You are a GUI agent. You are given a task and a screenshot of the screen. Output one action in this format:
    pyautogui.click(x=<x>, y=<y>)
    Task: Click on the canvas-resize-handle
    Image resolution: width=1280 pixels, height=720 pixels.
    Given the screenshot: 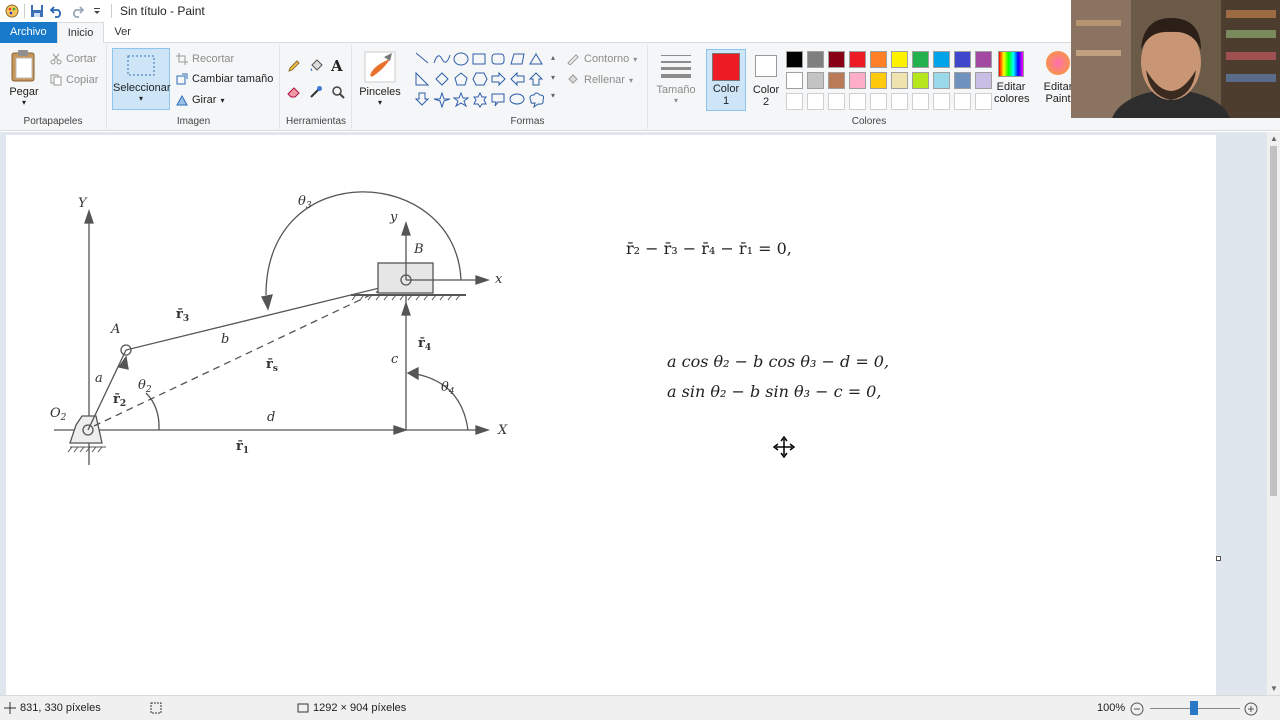 What is the action you would take?
    pyautogui.click(x=1218, y=558)
    